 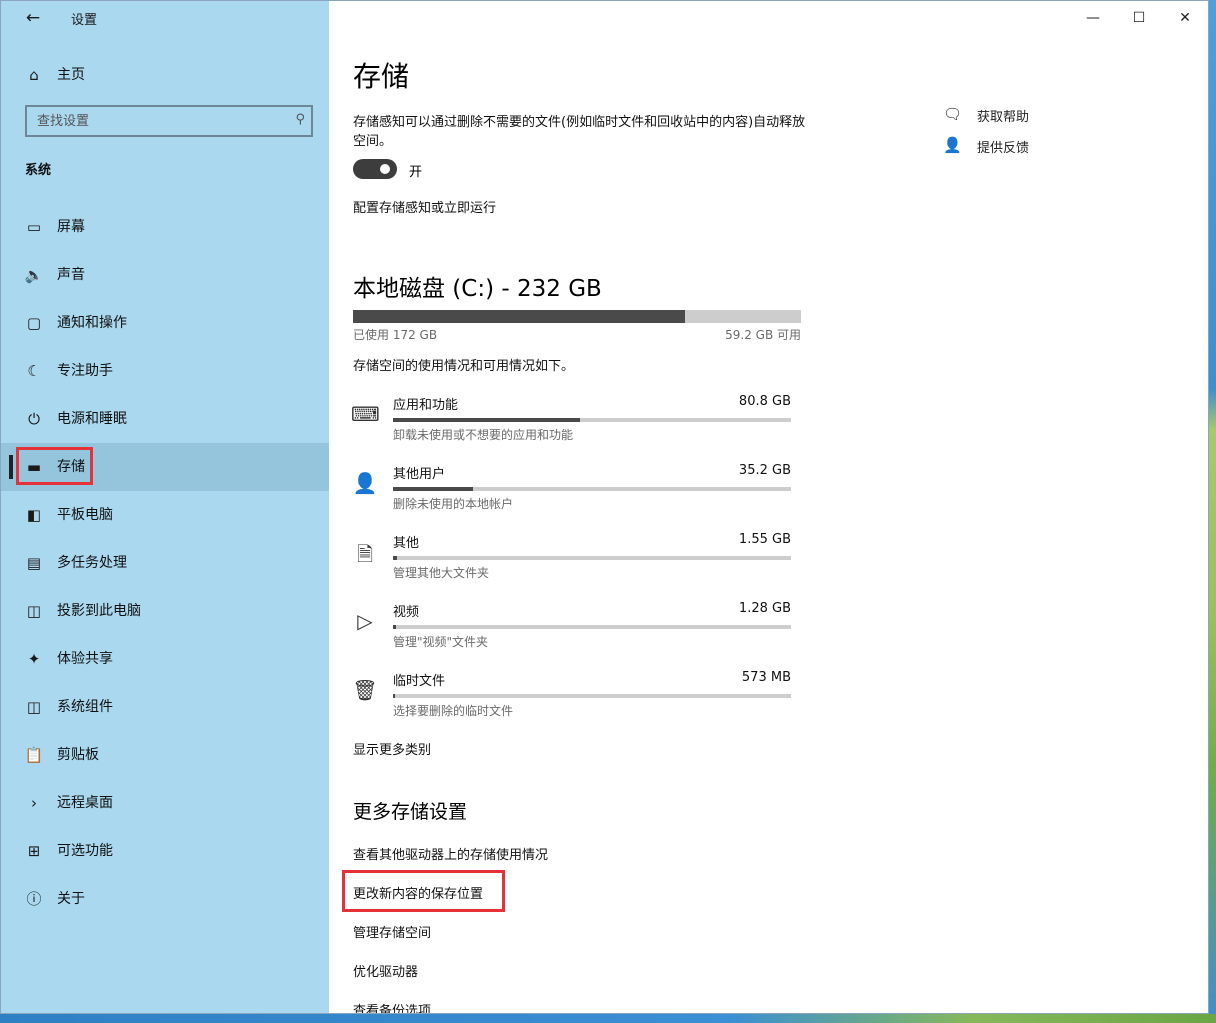 What do you see at coordinates (165, 515) in the screenshot?
I see `sidebar-item-tablet: ◧ 平板电脑` at bounding box center [165, 515].